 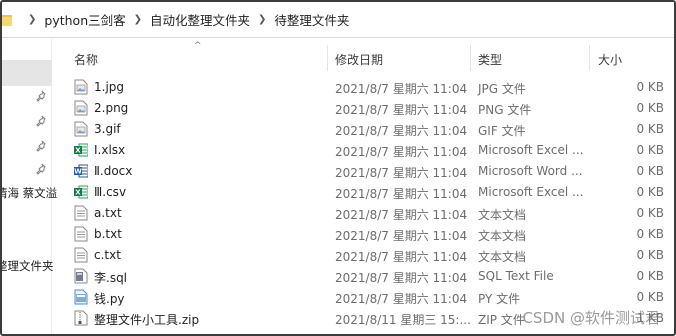 What do you see at coordinates (111, 278) in the screenshot?
I see `file-name: 李.sql` at bounding box center [111, 278].